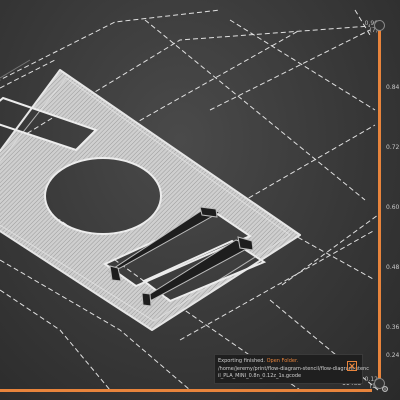 The image size is (400, 400). I want to click on layer-tick-label: 0.72, so click(393, 147).